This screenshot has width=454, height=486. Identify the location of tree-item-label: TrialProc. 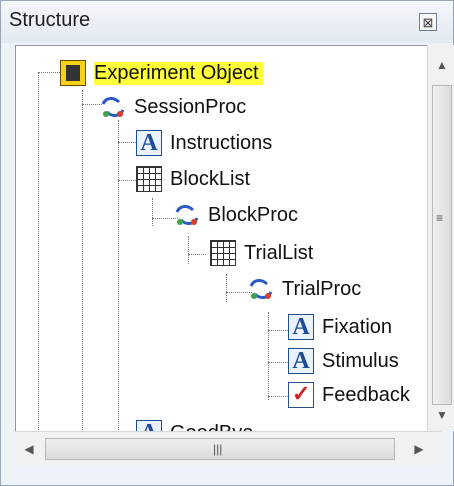
(322, 288).